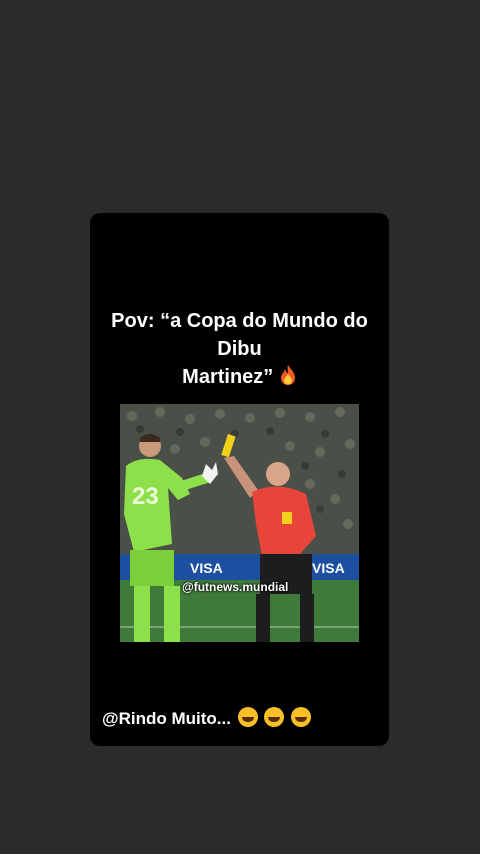 The width and height of the screenshot is (480, 854). I want to click on caption-line-1: Pov: “a Copa do Mundo do Dibu, so click(239, 335).